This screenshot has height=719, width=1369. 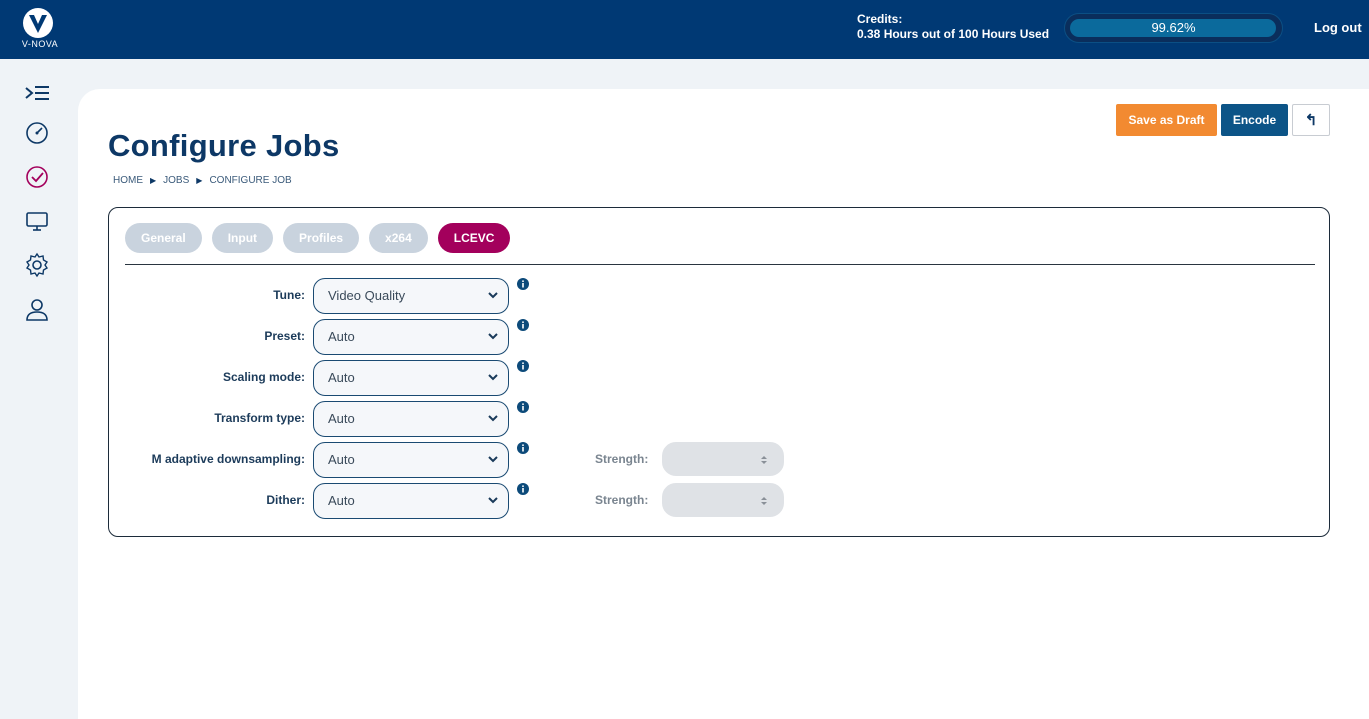 What do you see at coordinates (224, 145) in the screenshot?
I see `page-title: Configure Jobs` at bounding box center [224, 145].